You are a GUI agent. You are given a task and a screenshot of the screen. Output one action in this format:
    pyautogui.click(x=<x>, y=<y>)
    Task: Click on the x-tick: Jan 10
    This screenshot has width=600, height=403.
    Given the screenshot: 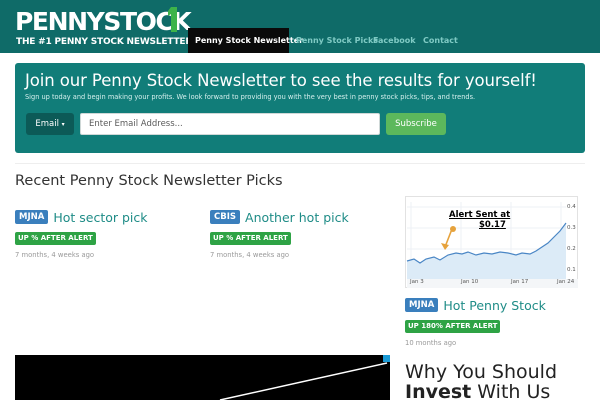 What is the action you would take?
    pyautogui.click(x=470, y=282)
    